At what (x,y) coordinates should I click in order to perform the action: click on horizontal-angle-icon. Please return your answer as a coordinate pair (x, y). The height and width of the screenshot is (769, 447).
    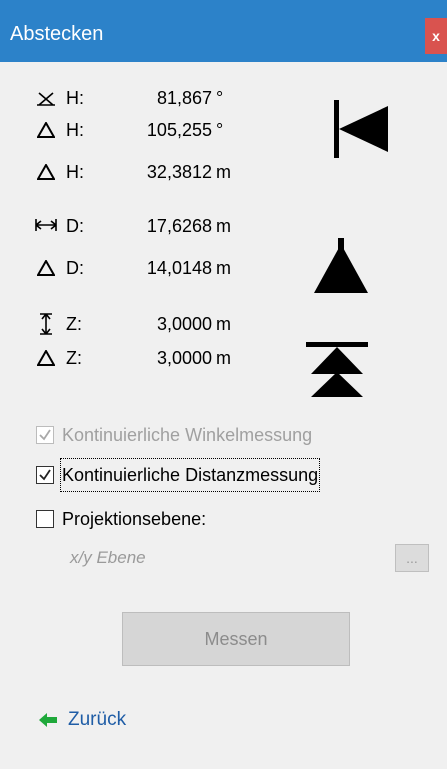
    Looking at the image, I should click on (46, 98).